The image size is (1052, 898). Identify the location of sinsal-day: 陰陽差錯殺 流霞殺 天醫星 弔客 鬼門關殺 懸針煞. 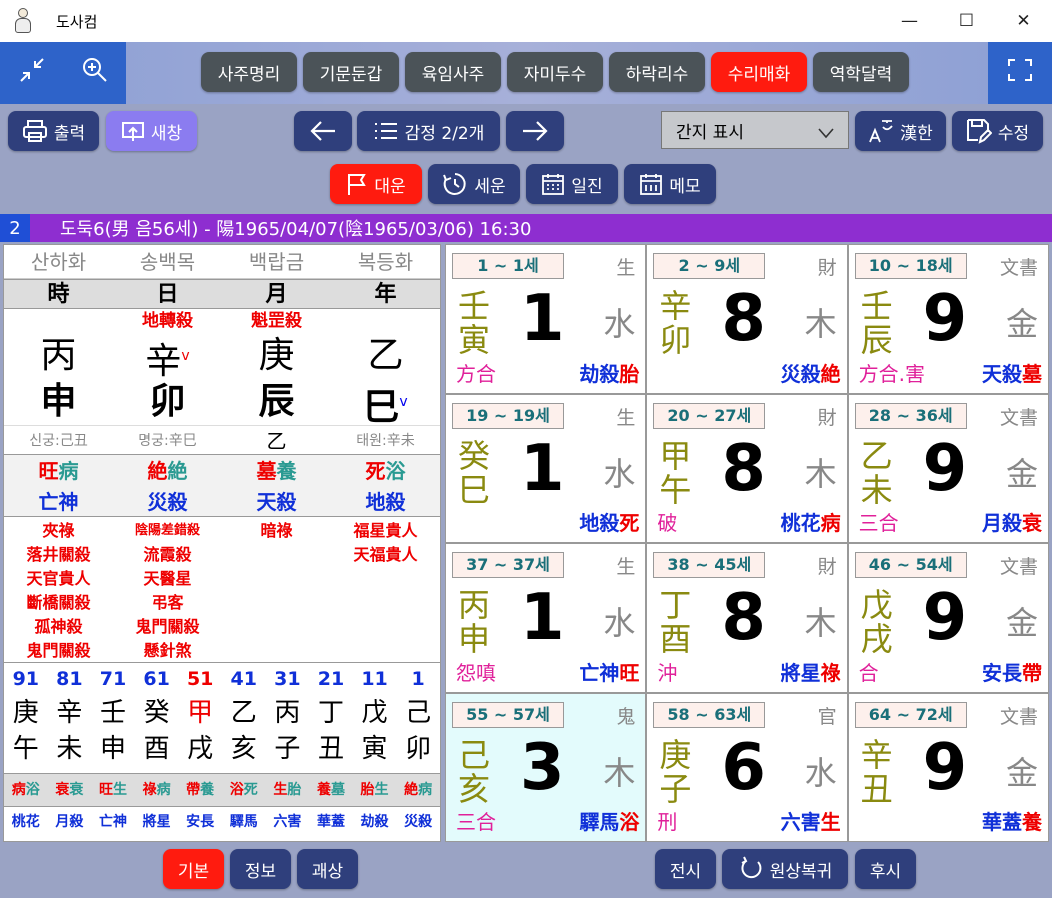
(167, 591).